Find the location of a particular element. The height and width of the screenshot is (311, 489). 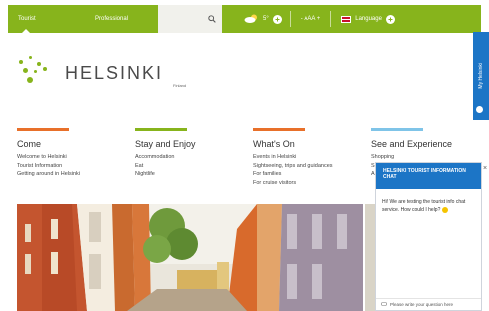

temperature-value: 5° is located at coordinates (266, 19).